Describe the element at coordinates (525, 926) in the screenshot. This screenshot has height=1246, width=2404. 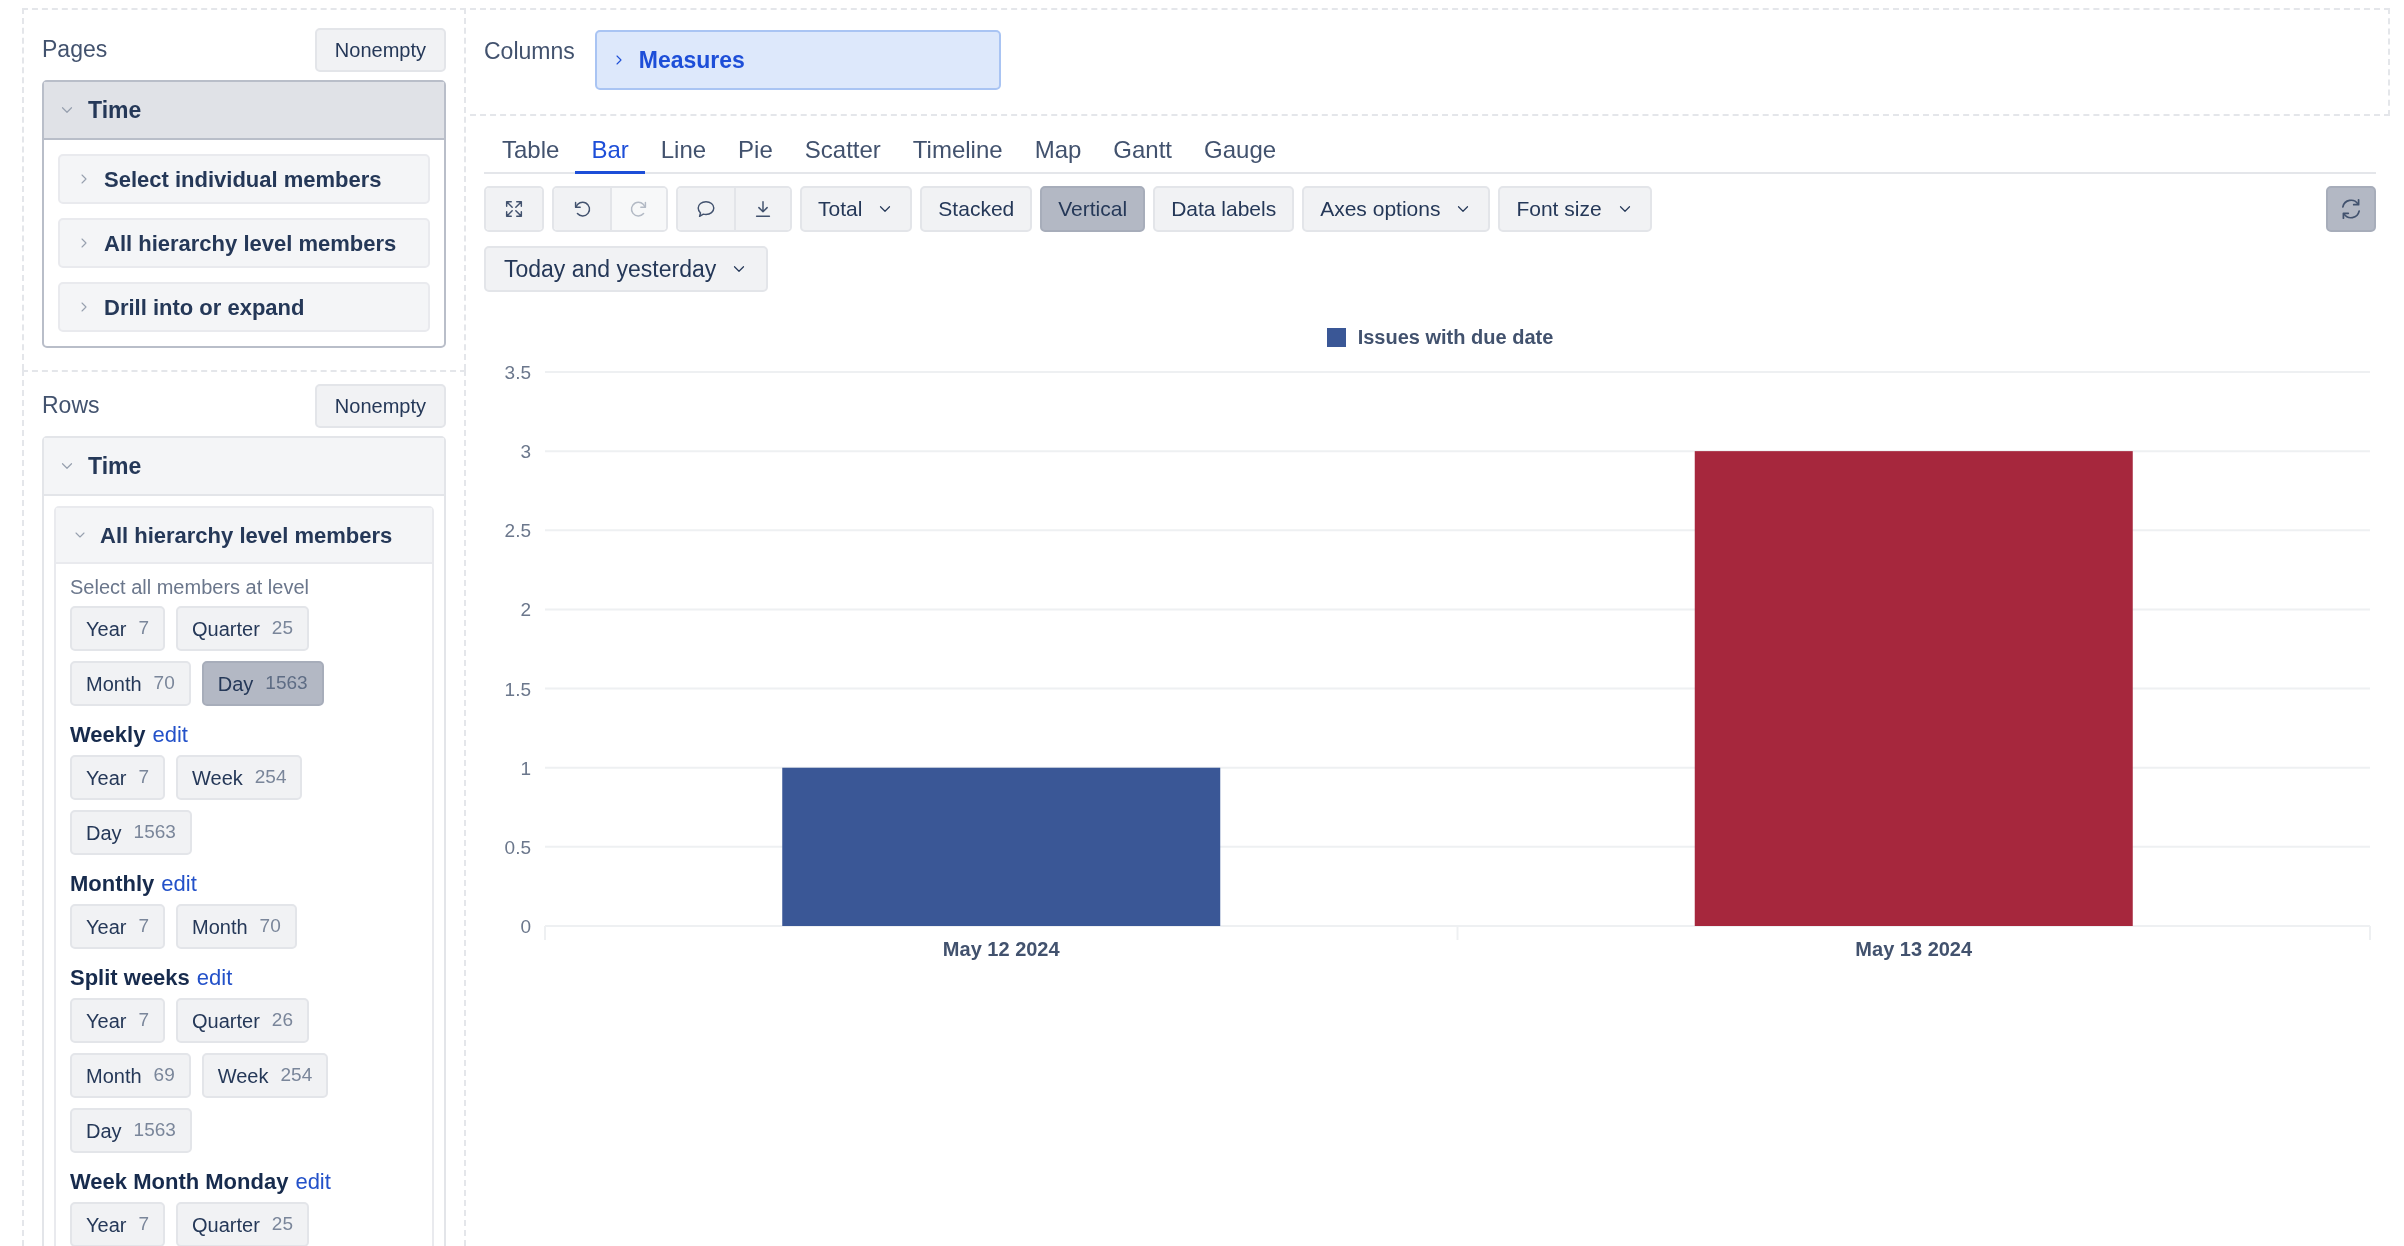
I see `axis-tick-label: 0` at that location.